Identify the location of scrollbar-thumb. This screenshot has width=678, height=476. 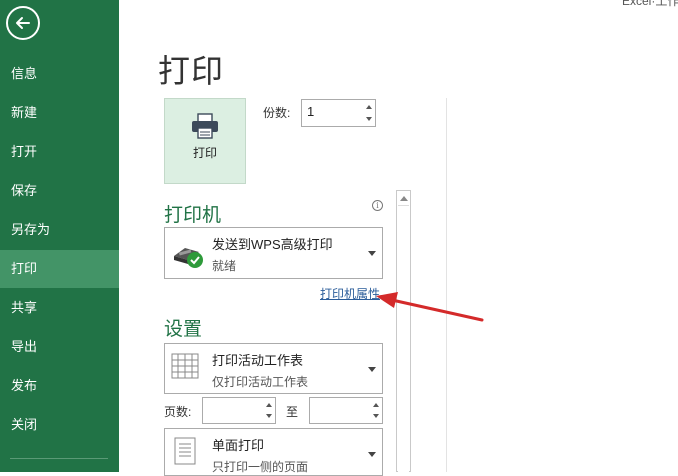
(403, 338).